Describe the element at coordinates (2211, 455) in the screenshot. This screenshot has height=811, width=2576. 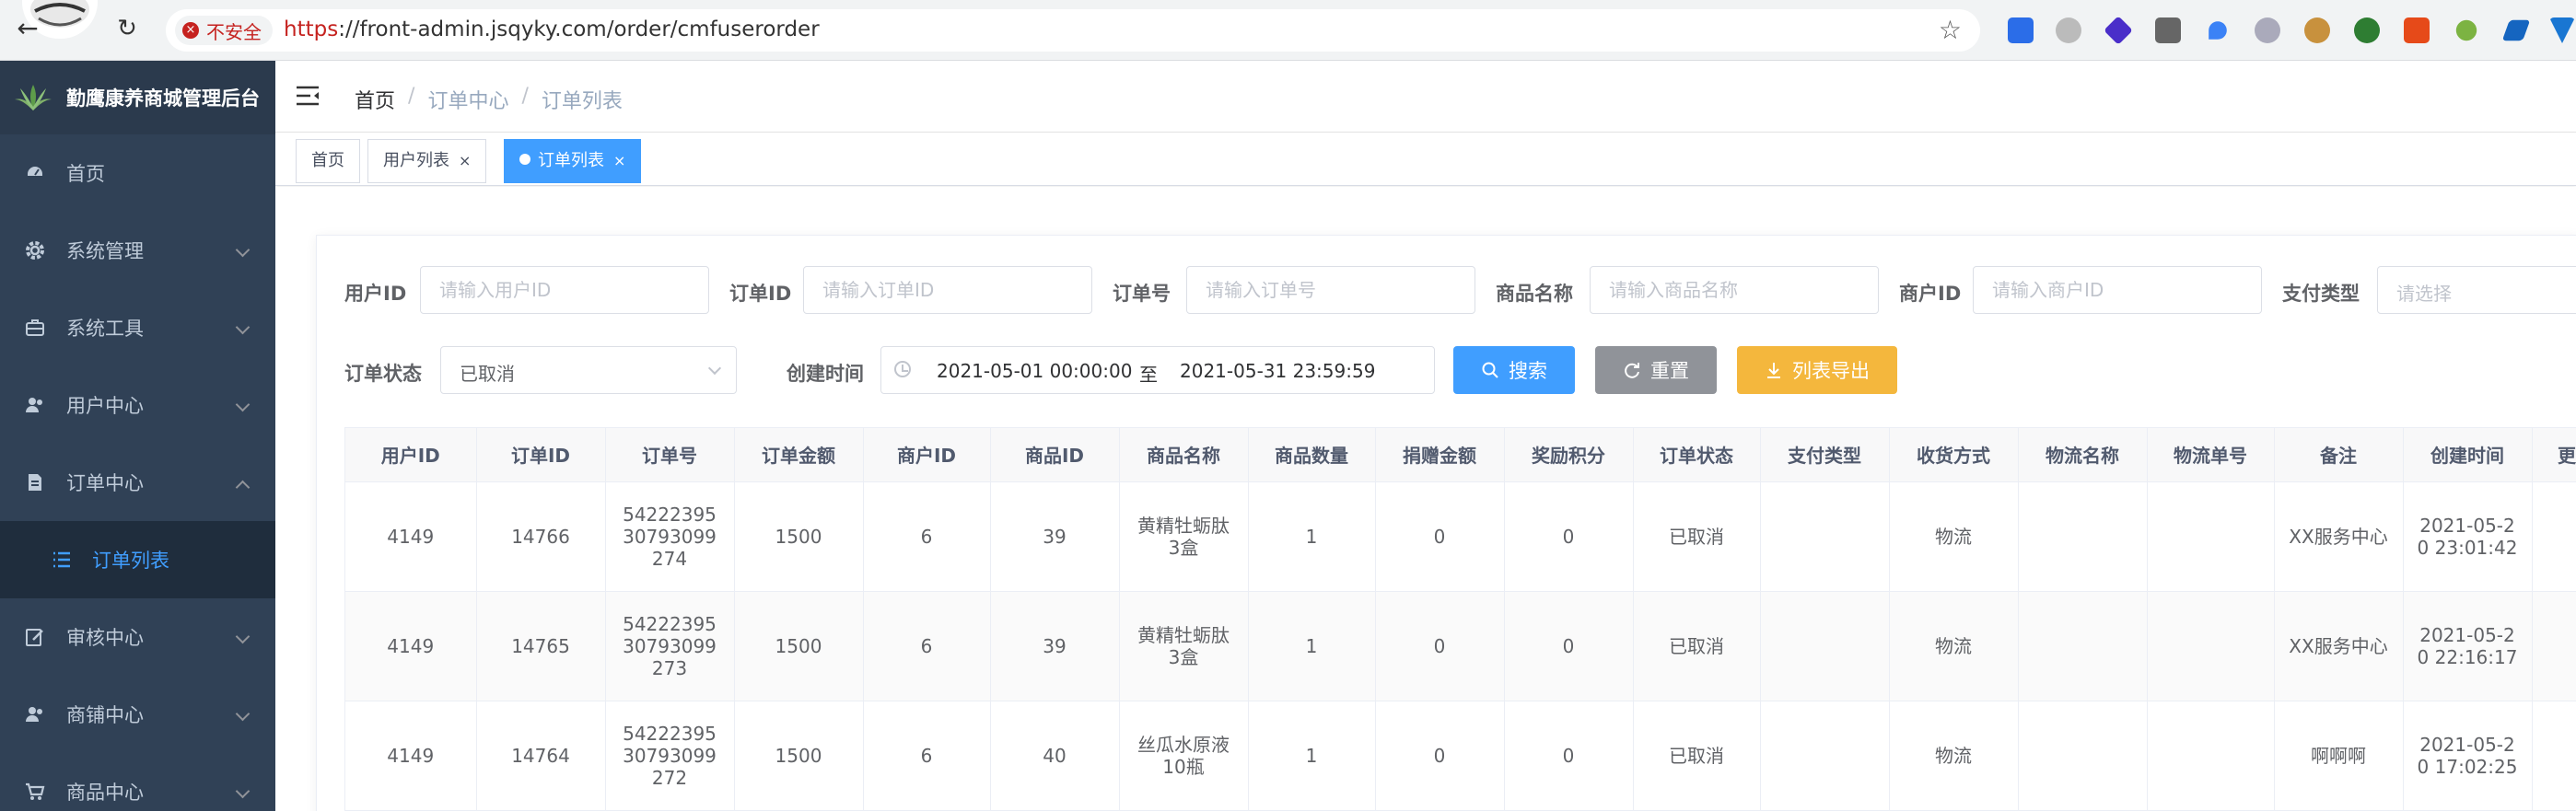
I see `column-header: 物流单号` at that location.